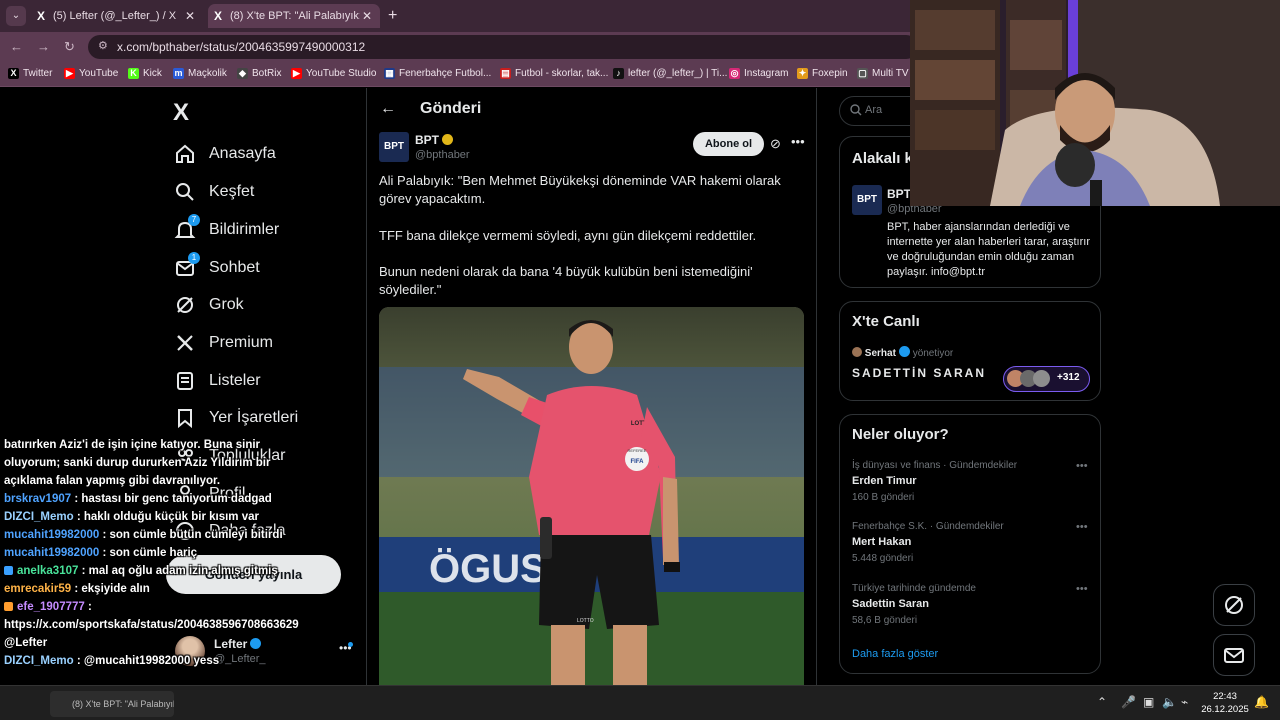  Describe the element at coordinates (895, 654) in the screenshot. I see `show-more-link: Daha fazla göster` at that location.